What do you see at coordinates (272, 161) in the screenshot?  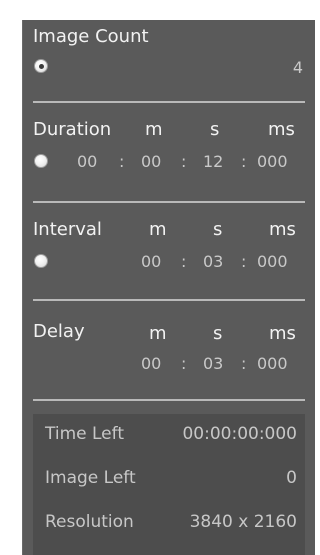 I see `duration-milliseconds-value: 000` at bounding box center [272, 161].